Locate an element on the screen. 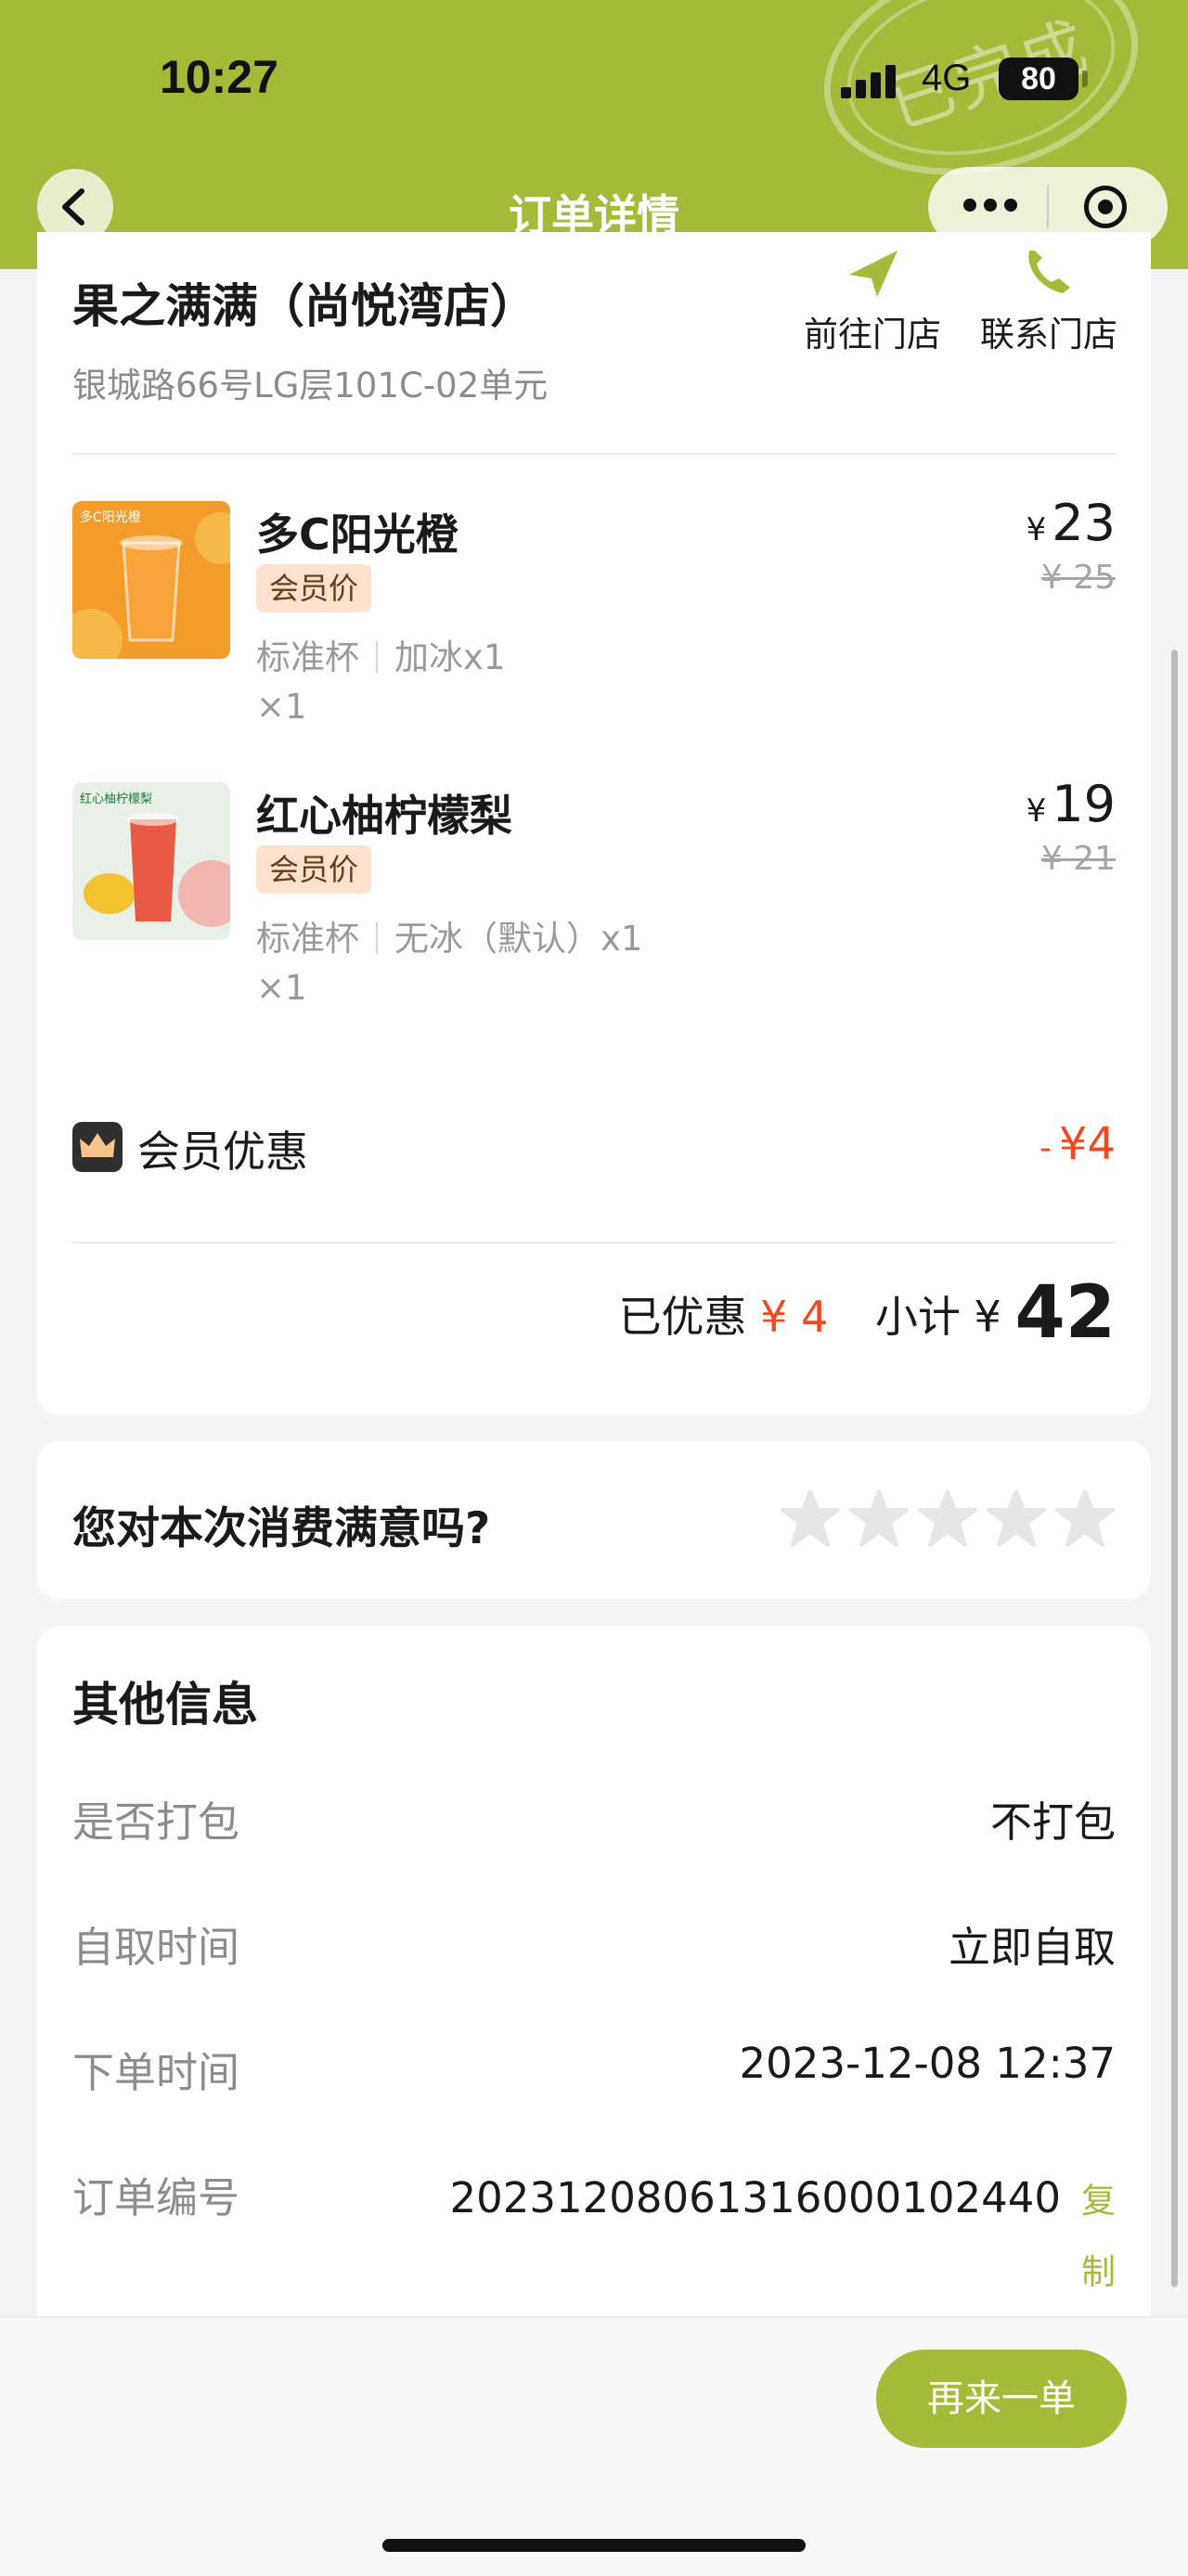  member-discount-row: 会员优惠 - ¥4 is located at coordinates (594, 1151).